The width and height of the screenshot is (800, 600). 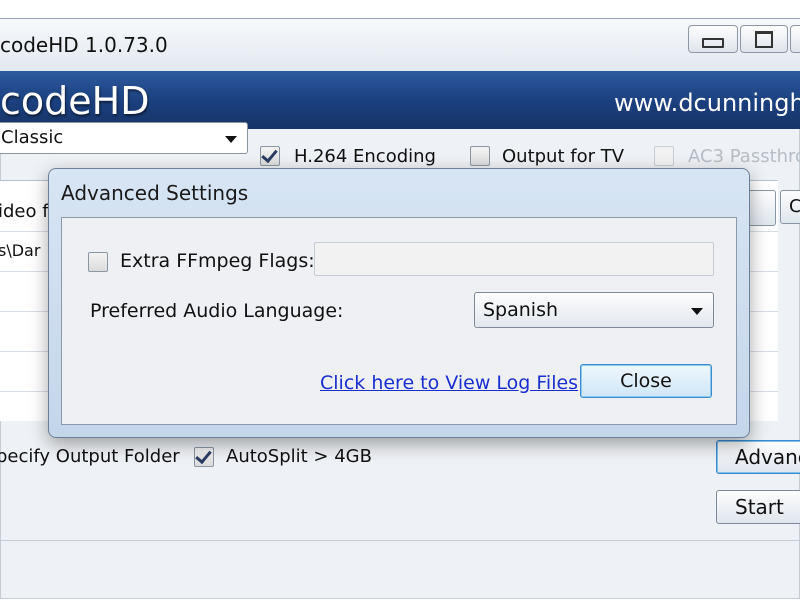 I want to click on minimize-button, so click(x=713, y=39).